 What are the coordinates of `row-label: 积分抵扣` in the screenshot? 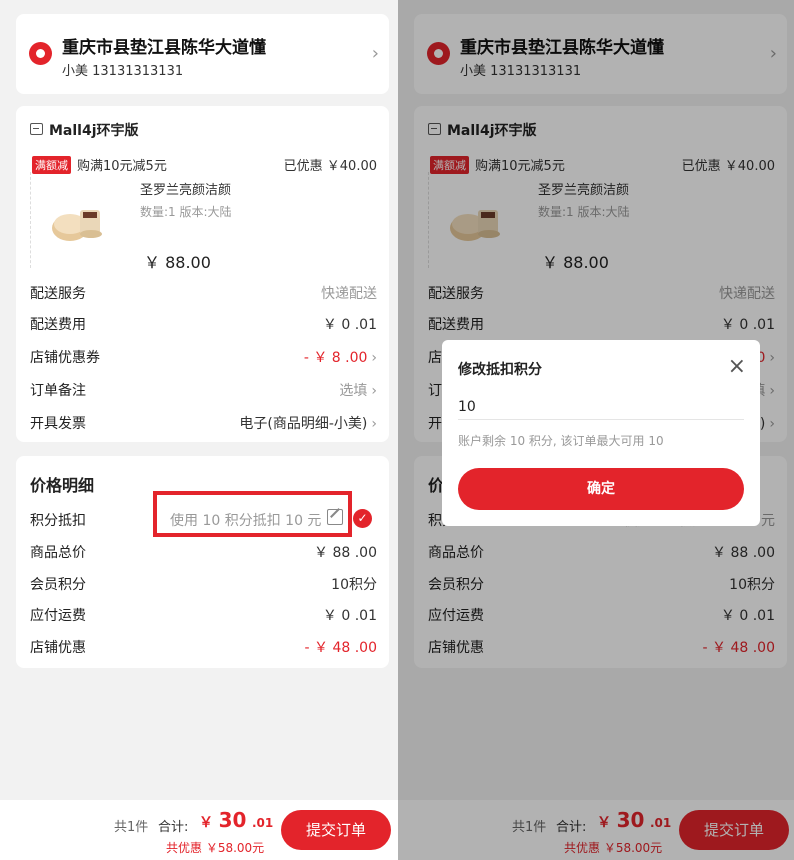 It's located at (58, 521).